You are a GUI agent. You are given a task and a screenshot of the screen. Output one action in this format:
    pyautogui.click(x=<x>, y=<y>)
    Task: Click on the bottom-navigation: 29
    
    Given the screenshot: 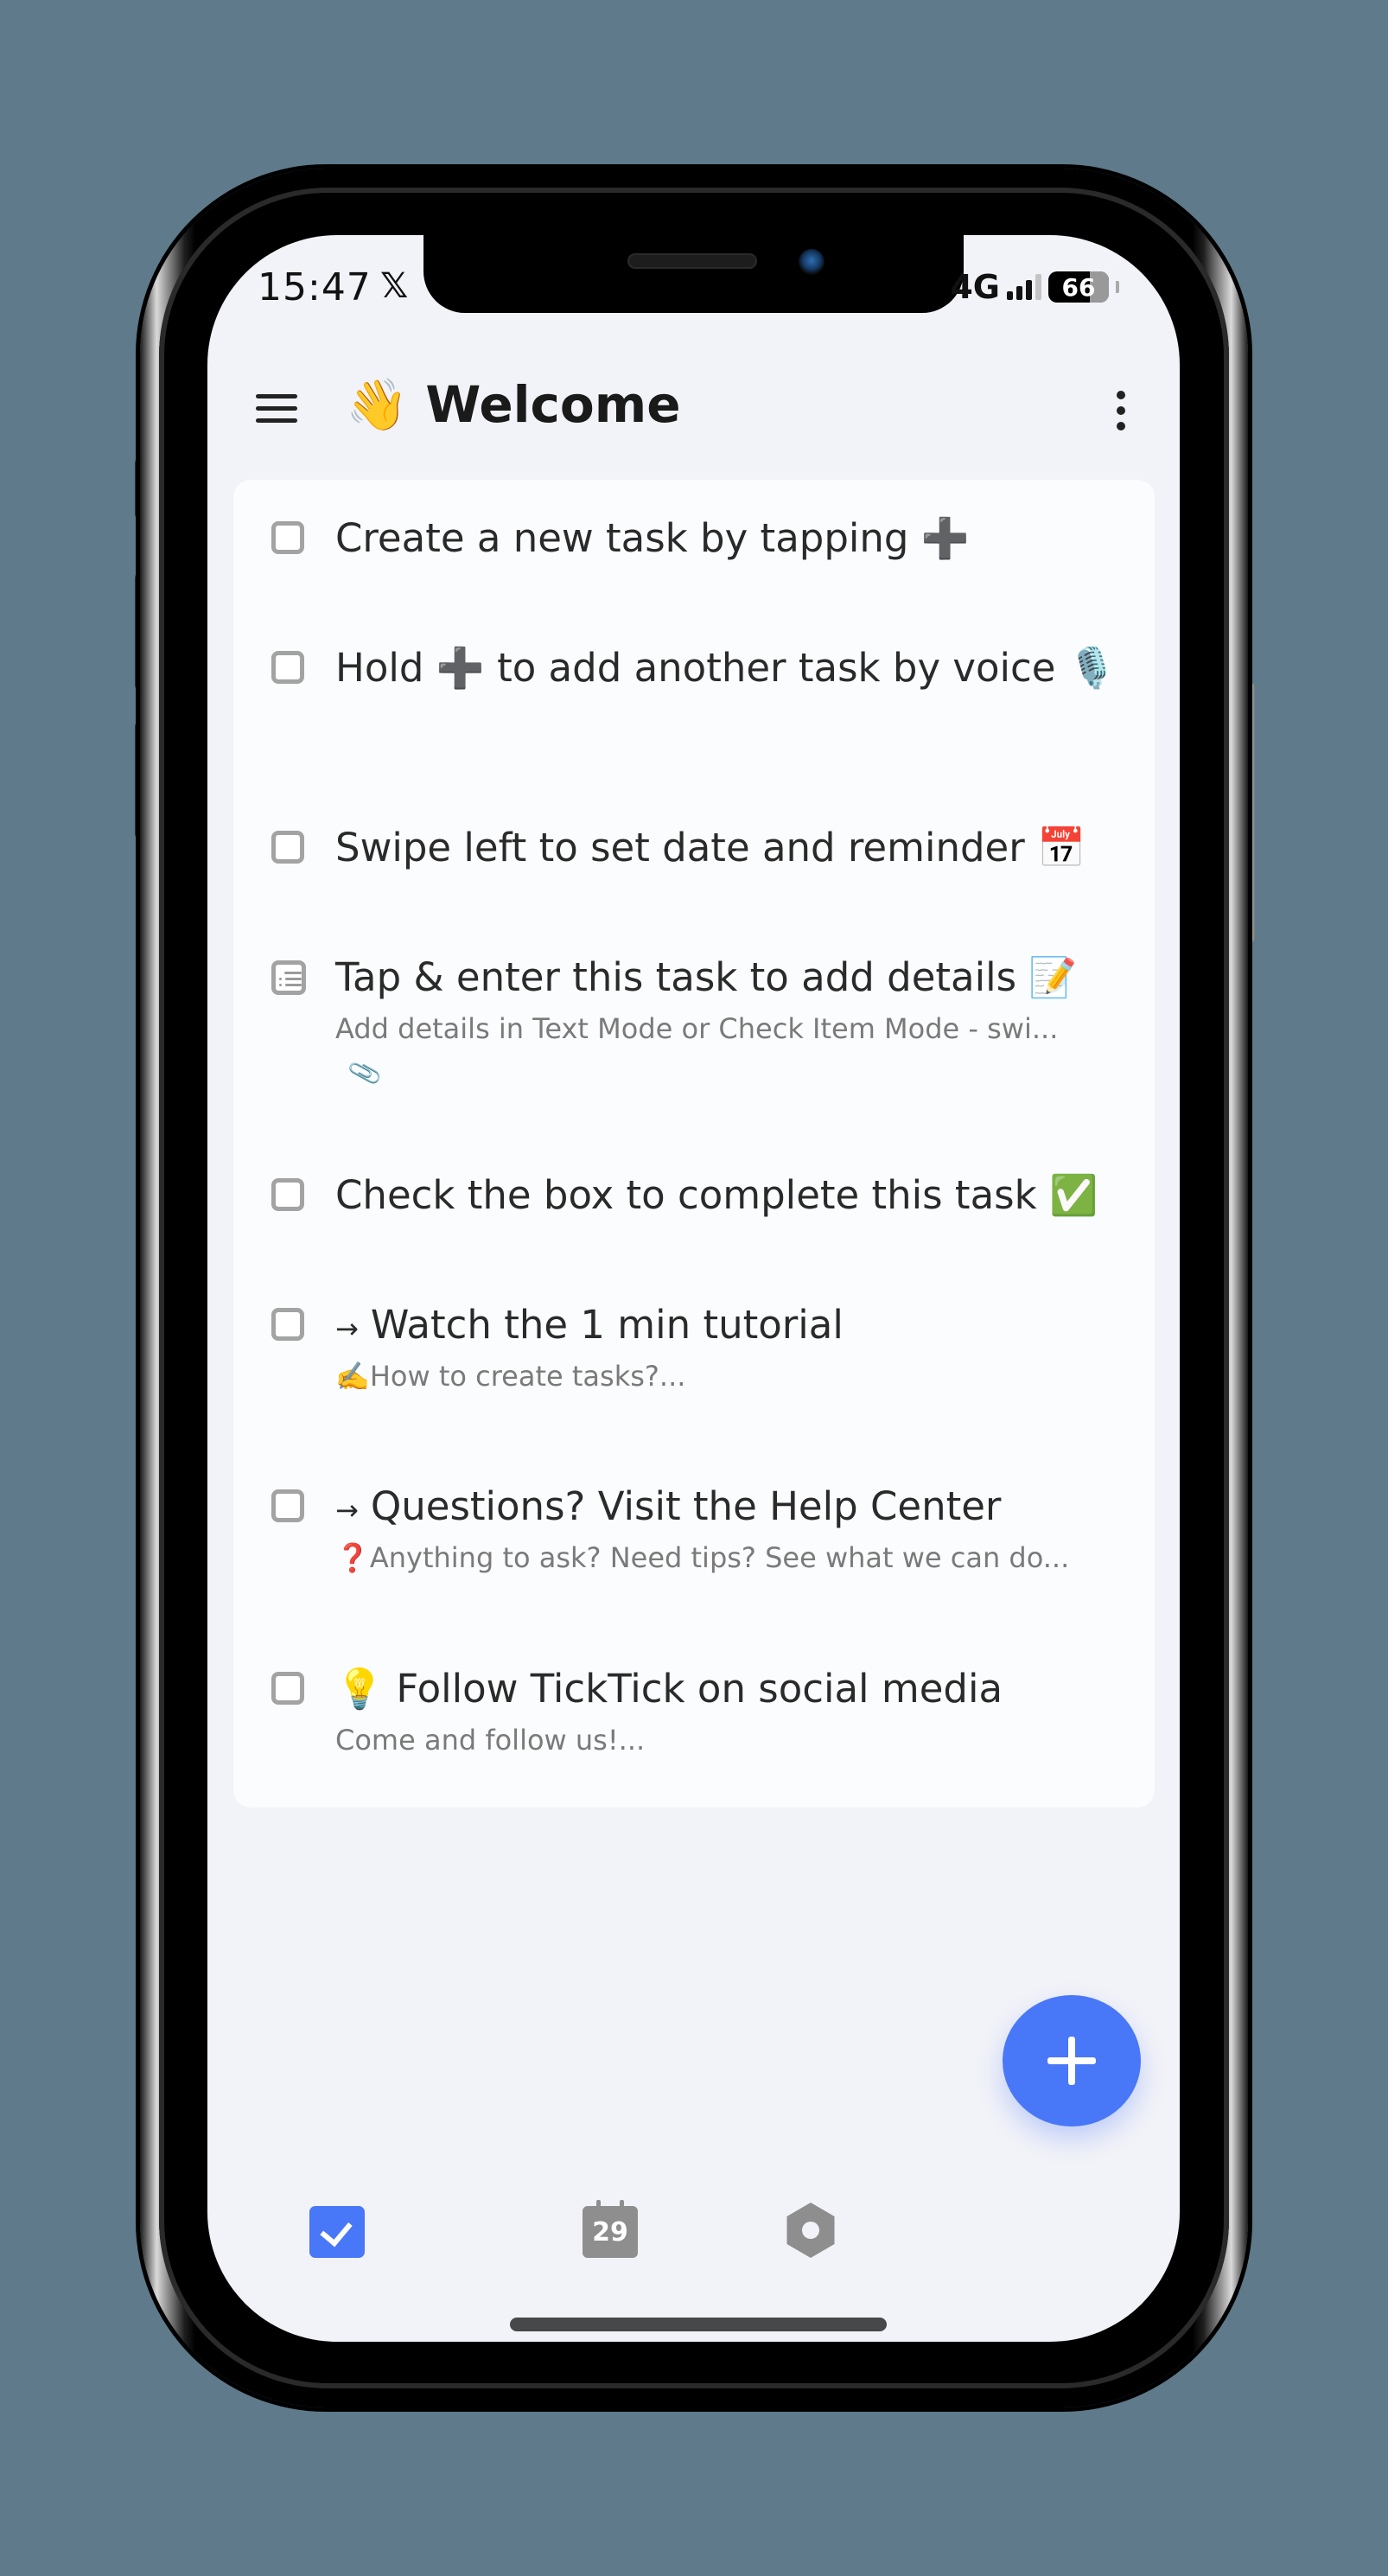 What is the action you would take?
    pyautogui.click(x=693, y=2236)
    